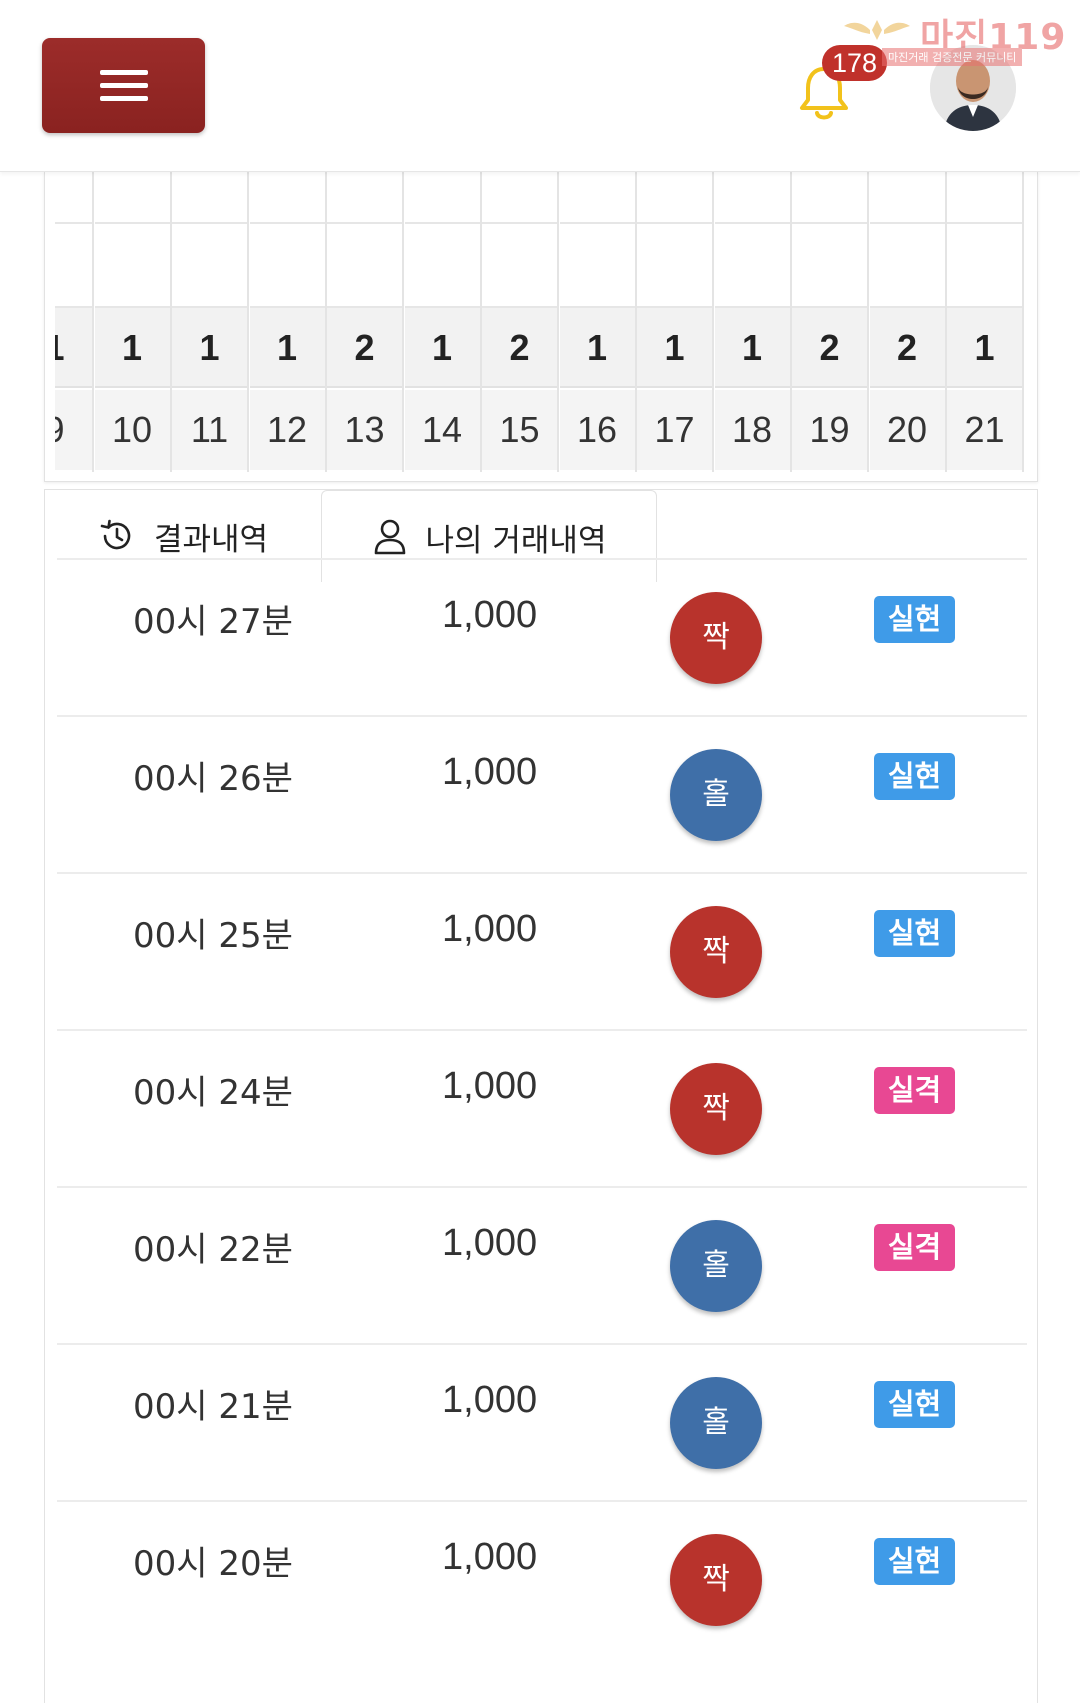 This screenshot has width=1080, height=1703. Describe the element at coordinates (442, 430) in the screenshot. I see `grid-index-cell: 14` at that location.